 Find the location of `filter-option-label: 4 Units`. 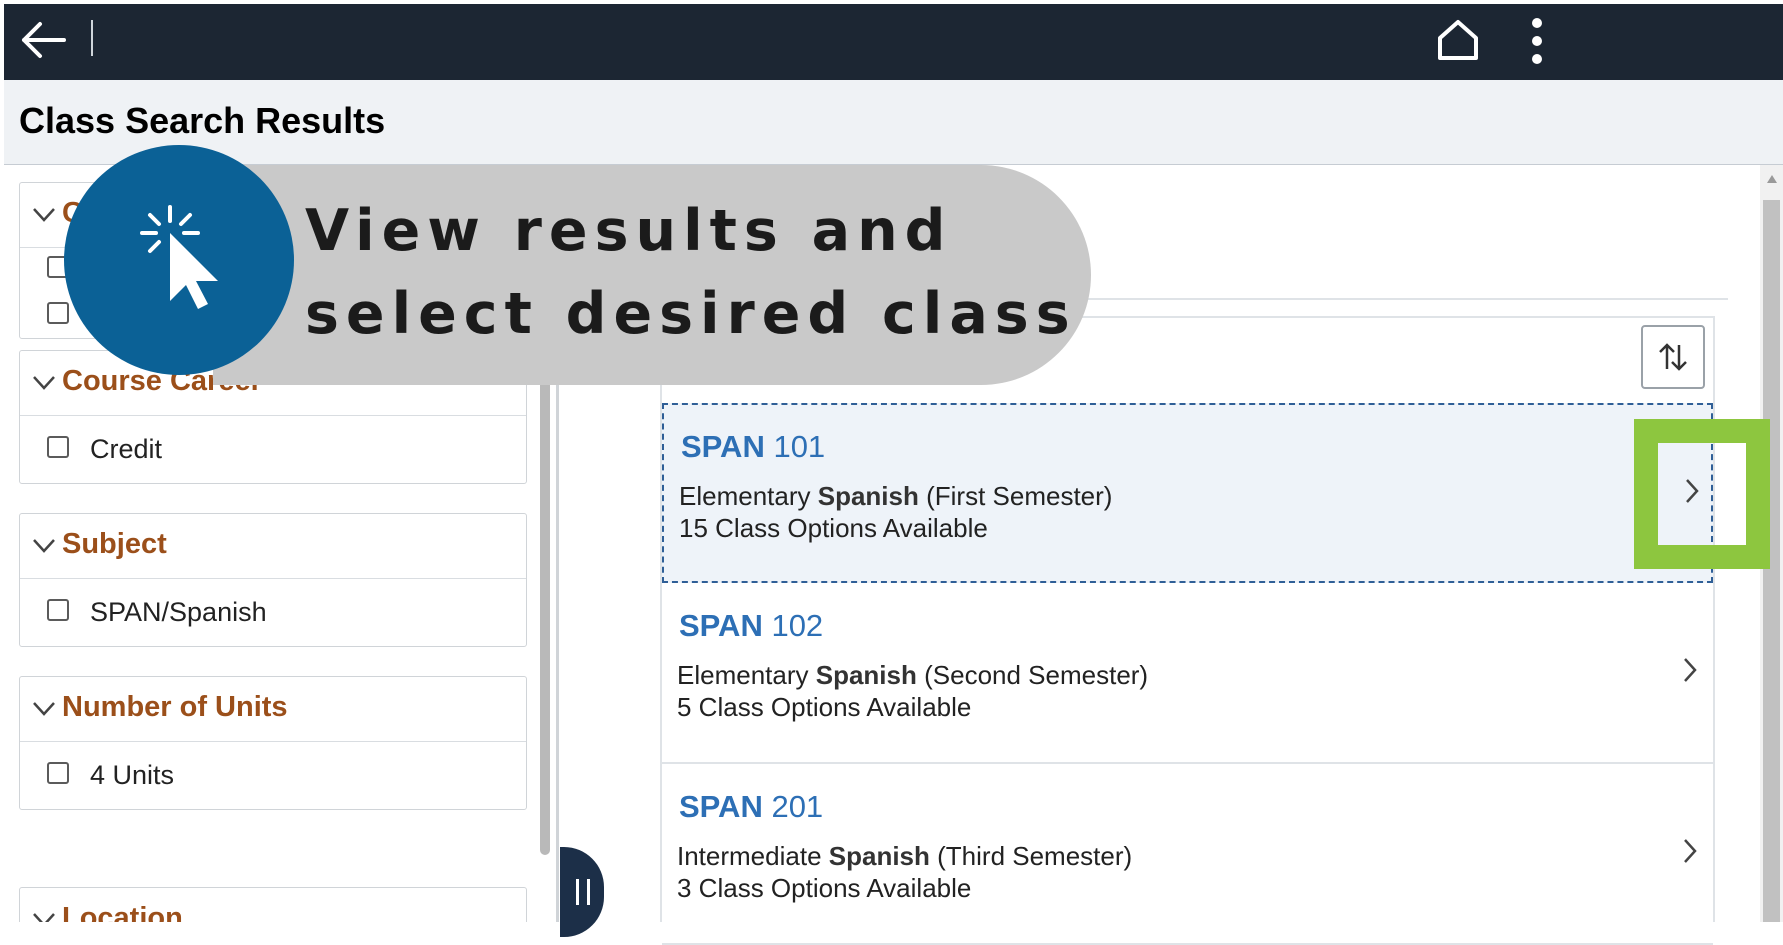

filter-option-label: 4 Units is located at coordinates (132, 775).